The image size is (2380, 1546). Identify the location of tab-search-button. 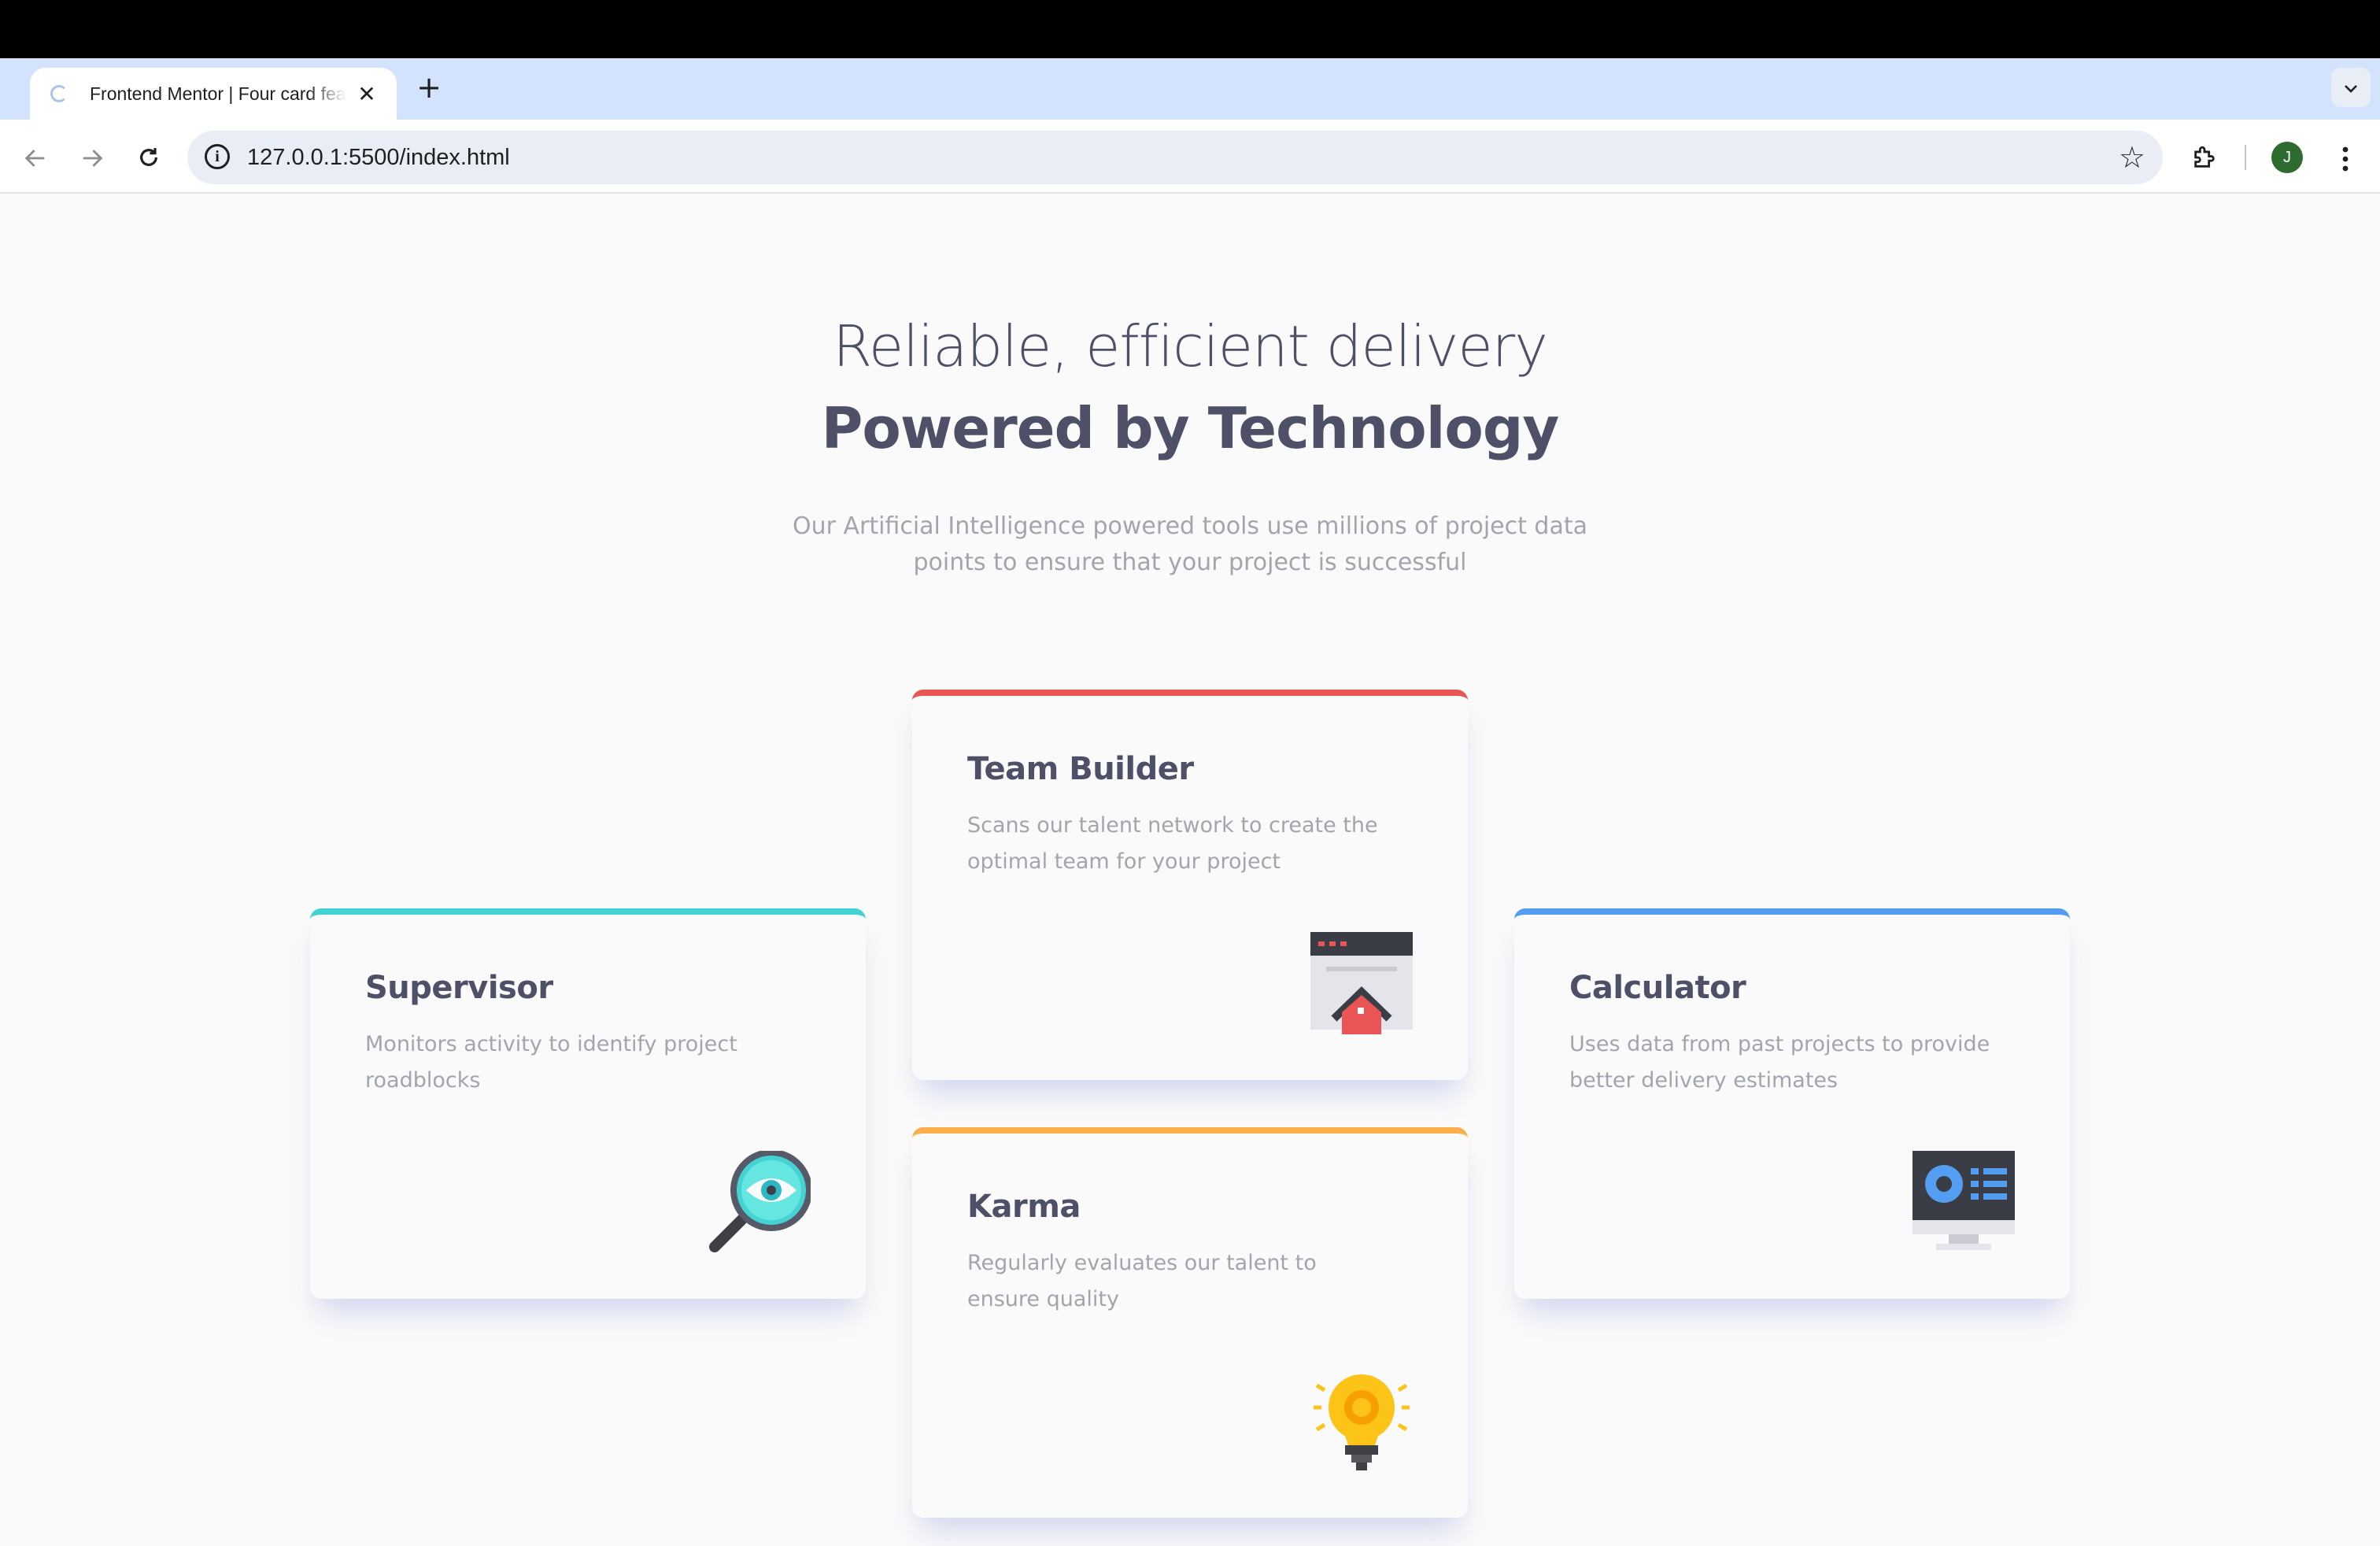
(2351, 87).